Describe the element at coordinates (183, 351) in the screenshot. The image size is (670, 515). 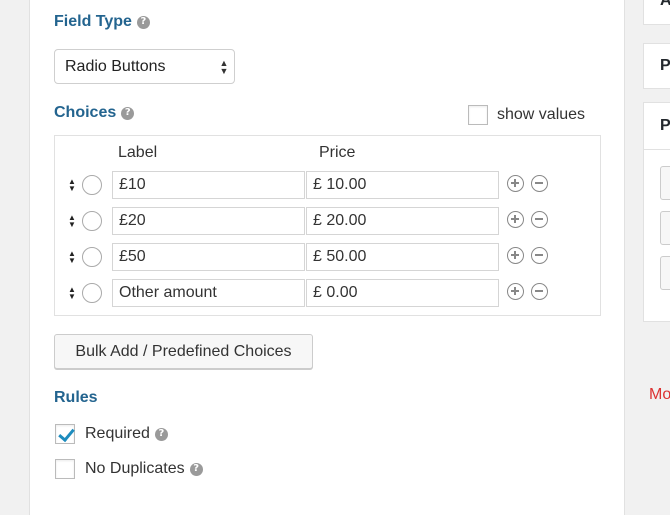
I see `bulk-add-button: Bulk Add / Predefined Choices` at that location.